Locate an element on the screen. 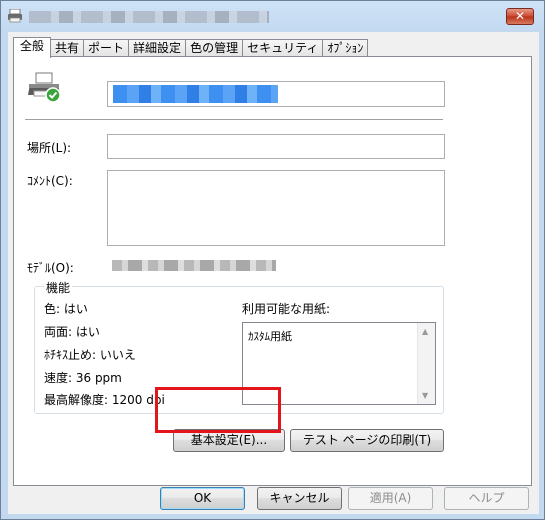 The image size is (545, 520). model-label: ﾓﾃﾞﾙ(O): is located at coordinates (50, 268).